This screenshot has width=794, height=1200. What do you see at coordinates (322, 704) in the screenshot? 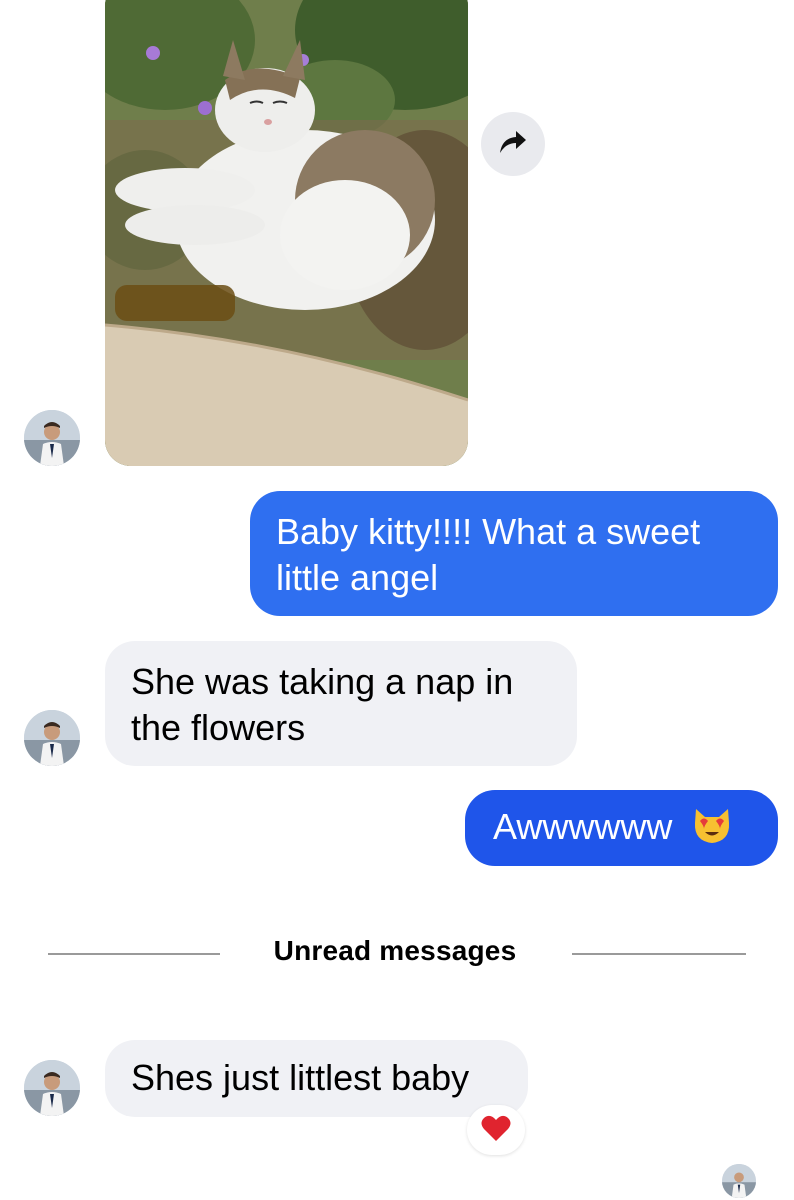
I see `message-text: She was taking a nap in the flowers` at bounding box center [322, 704].